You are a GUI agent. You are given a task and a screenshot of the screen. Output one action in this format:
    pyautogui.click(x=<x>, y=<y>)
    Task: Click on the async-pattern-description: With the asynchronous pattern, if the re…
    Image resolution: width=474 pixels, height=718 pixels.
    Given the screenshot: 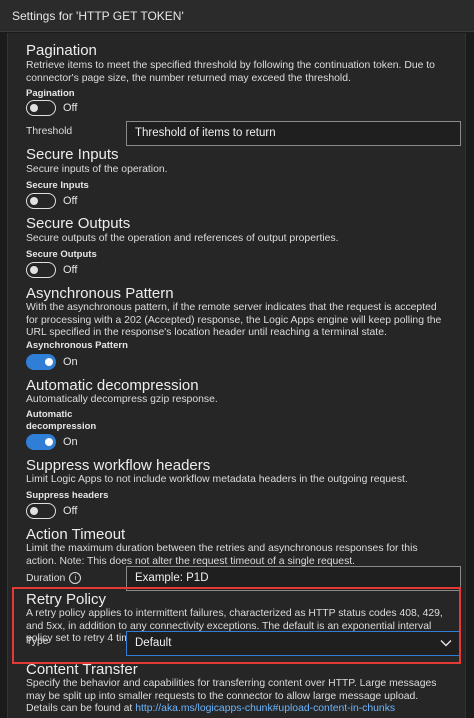 What is the action you would take?
    pyautogui.click(x=234, y=320)
    